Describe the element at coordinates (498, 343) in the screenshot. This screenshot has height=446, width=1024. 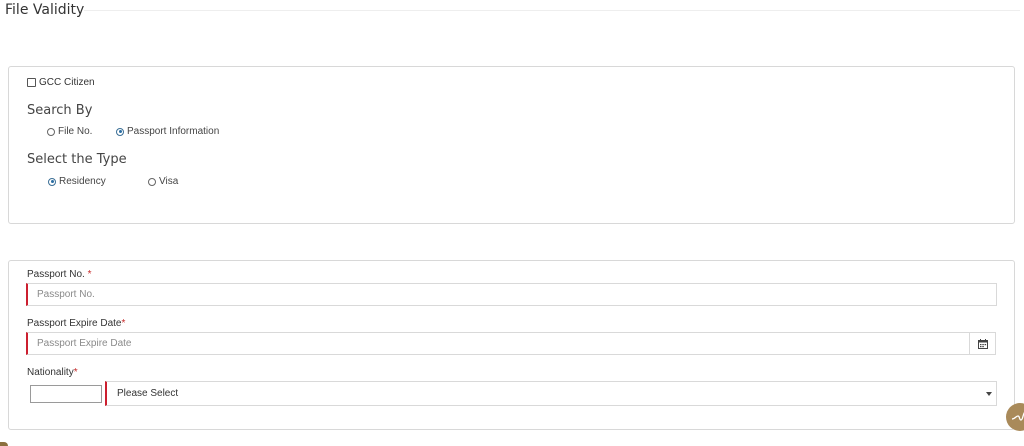
I see `passport-expire-input: Passport Expire Date` at that location.